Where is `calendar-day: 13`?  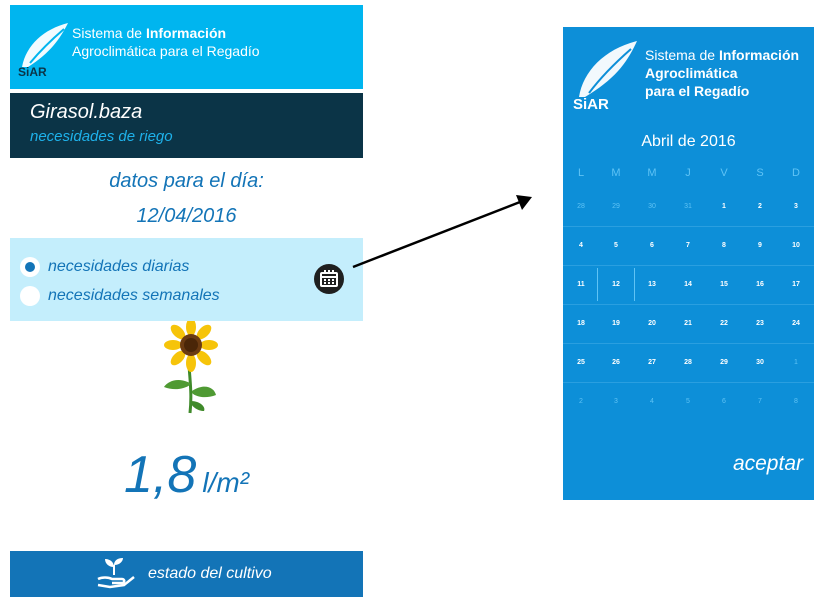 calendar-day: 13 is located at coordinates (652, 284).